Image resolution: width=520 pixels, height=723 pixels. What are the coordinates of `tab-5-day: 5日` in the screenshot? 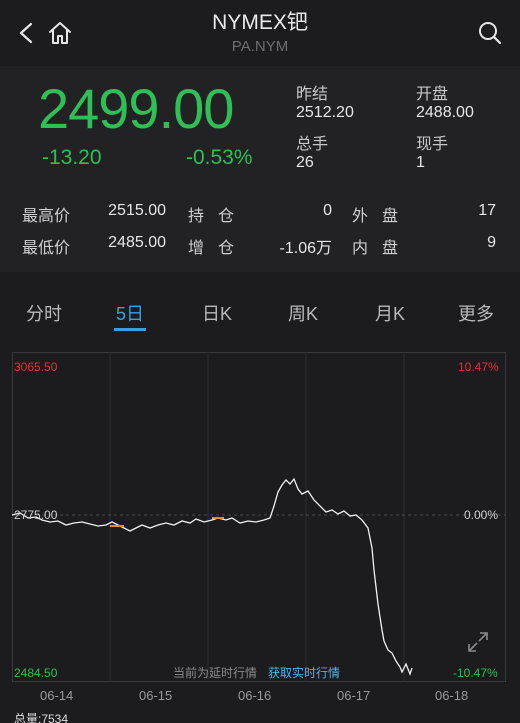 It's located at (130, 313).